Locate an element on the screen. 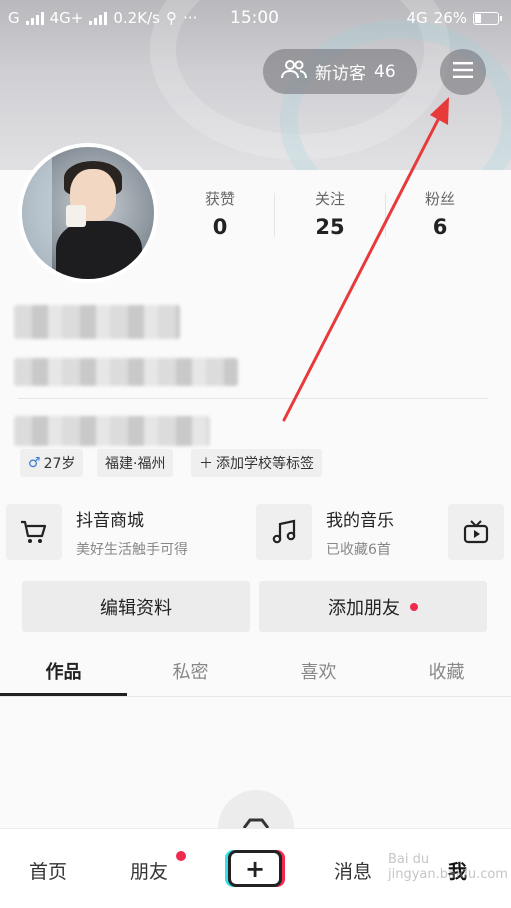  hamburger-icon is located at coordinates (463, 72).